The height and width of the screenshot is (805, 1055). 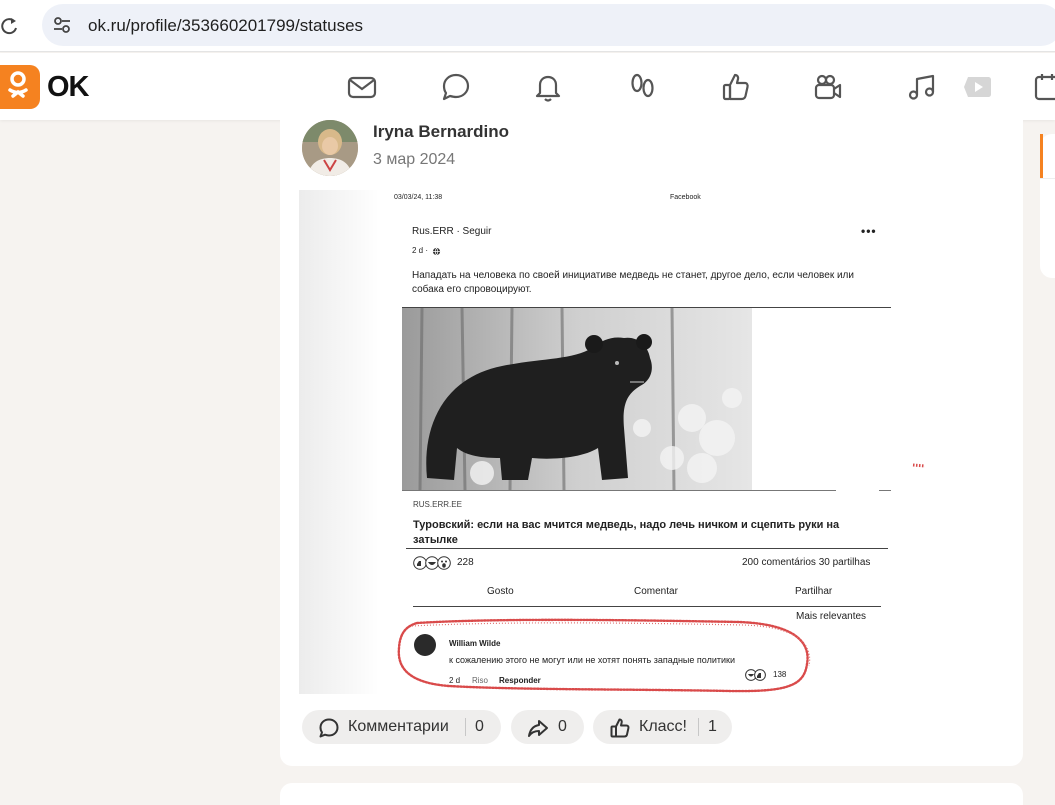 I want to click on play-icon, so click(x=978, y=87).